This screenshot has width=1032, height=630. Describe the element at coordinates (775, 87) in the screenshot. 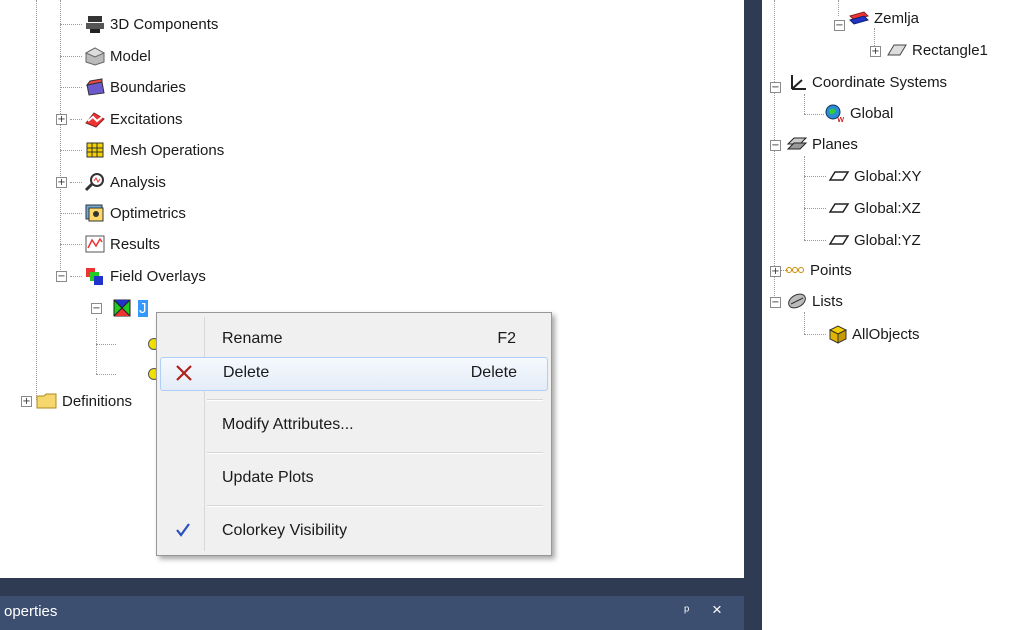

I see `collapse-coordinate-systems-button: −` at that location.